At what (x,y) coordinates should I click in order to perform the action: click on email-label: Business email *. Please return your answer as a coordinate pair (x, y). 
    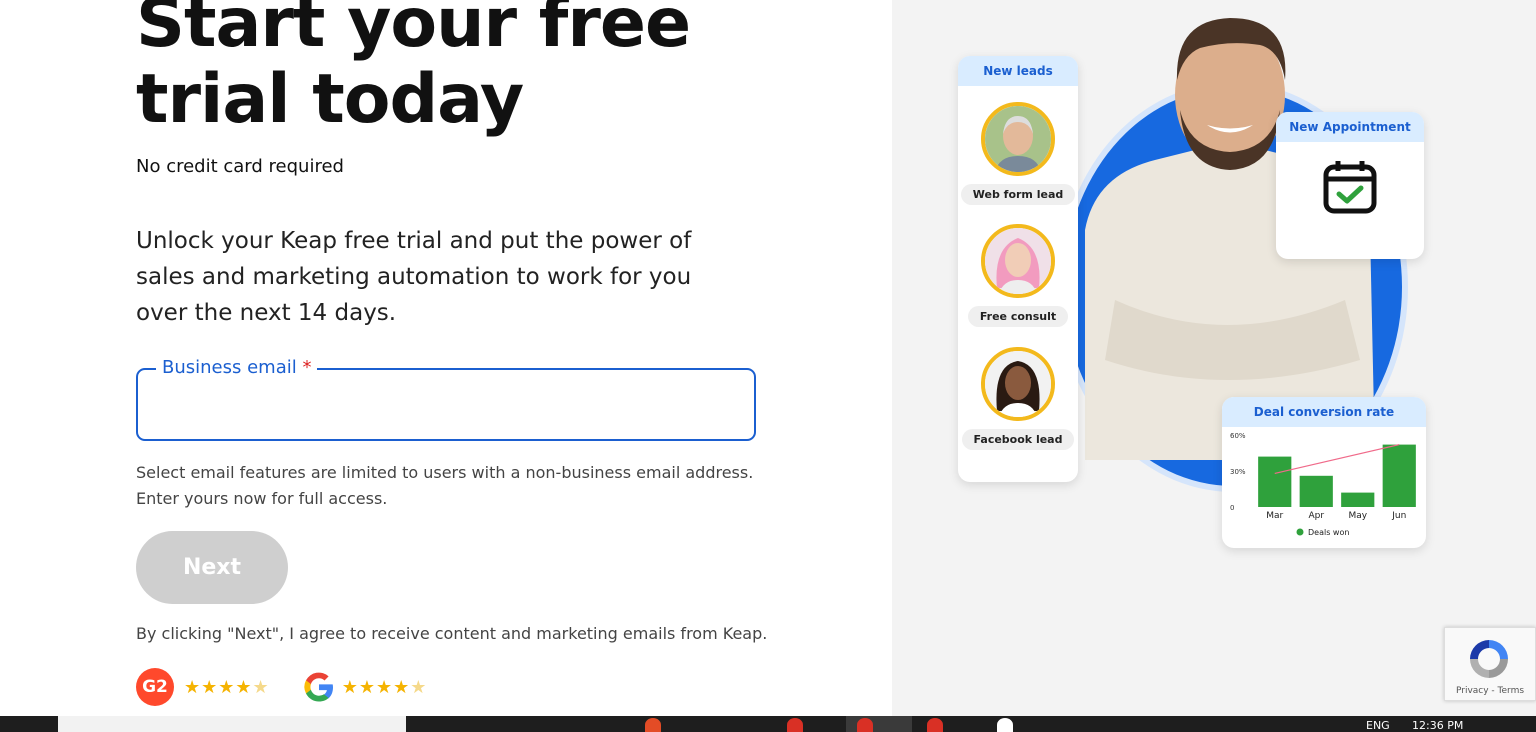
    Looking at the image, I should click on (237, 367).